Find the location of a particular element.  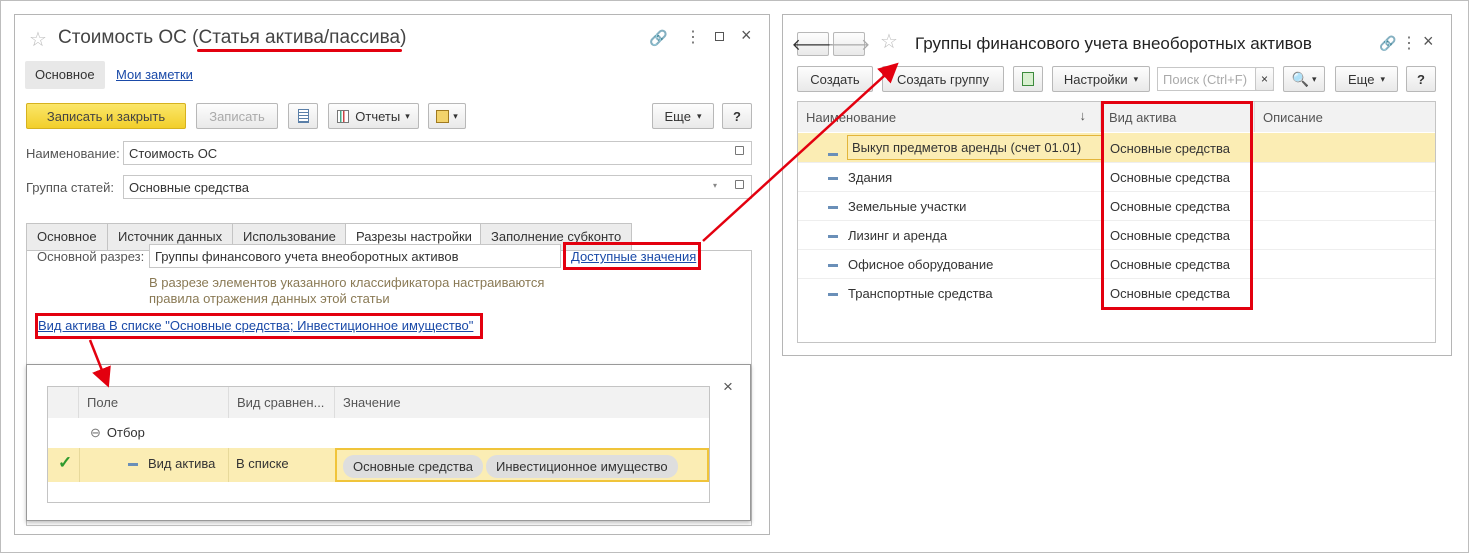

col-field-header: Поле is located at coordinates (154, 402).